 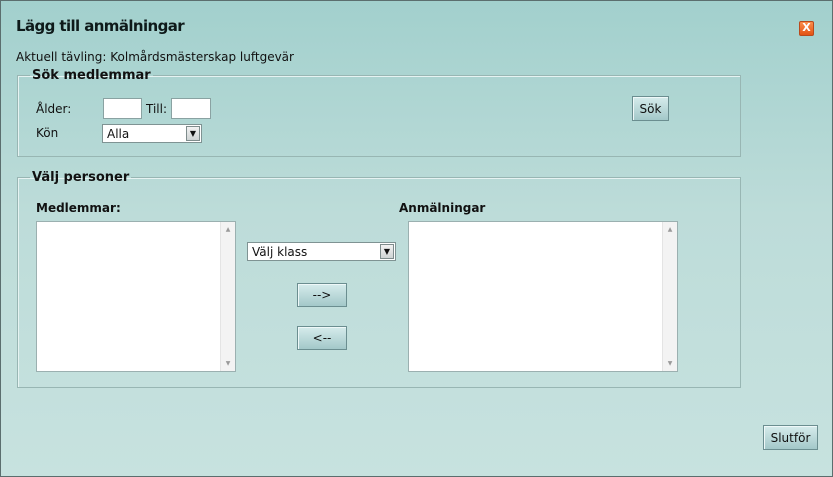 I want to click on remove-from-registrations-button: <--, so click(x=322, y=338).